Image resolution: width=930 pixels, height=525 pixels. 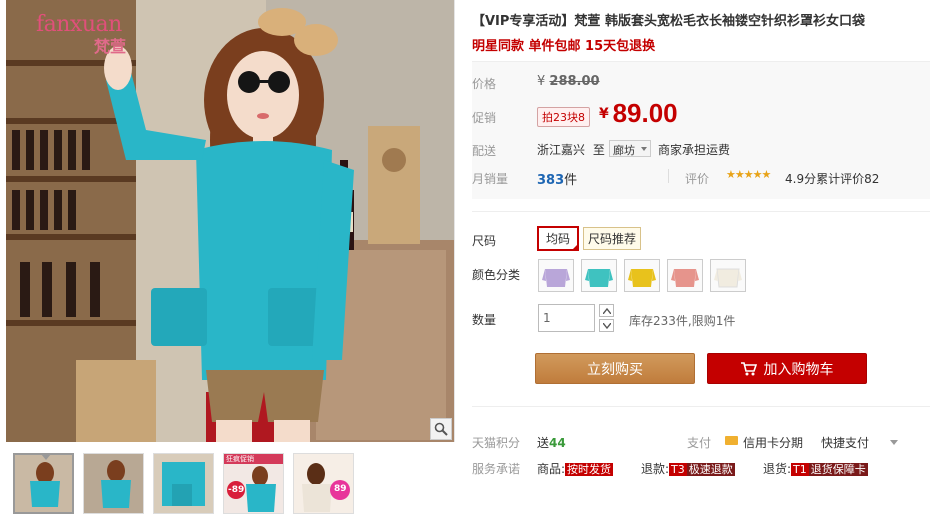 I want to click on thumbnail-5-price: 89, so click(x=340, y=489).